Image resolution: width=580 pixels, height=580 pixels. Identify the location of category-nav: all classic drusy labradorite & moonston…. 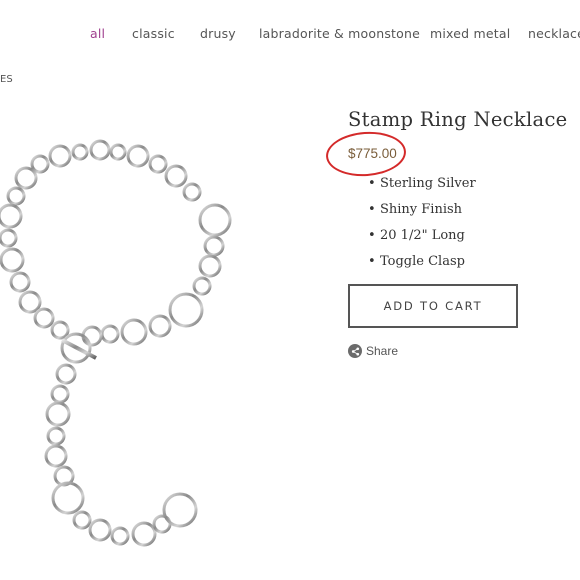
(290, 36).